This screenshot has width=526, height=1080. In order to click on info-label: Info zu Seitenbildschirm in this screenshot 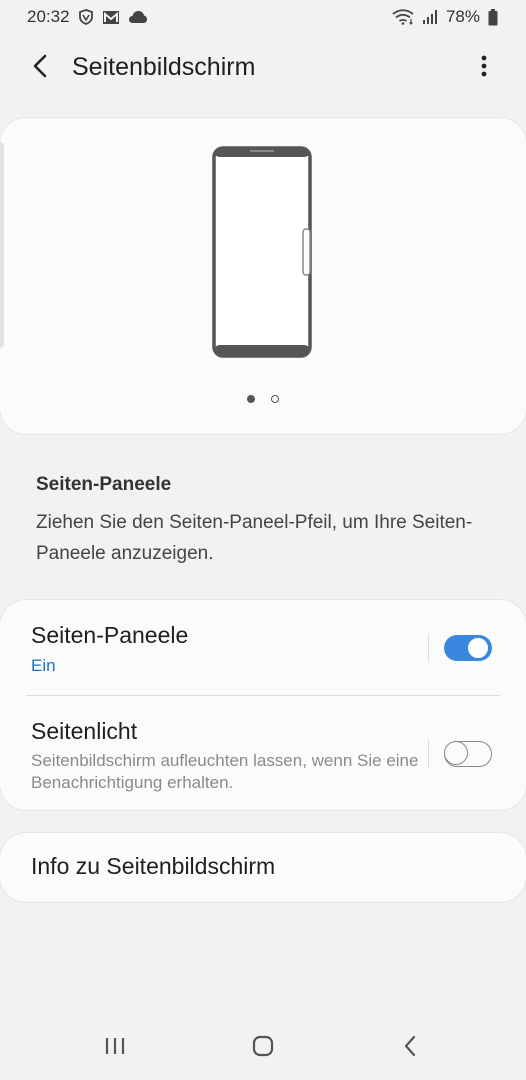, I will do `click(153, 866)`.